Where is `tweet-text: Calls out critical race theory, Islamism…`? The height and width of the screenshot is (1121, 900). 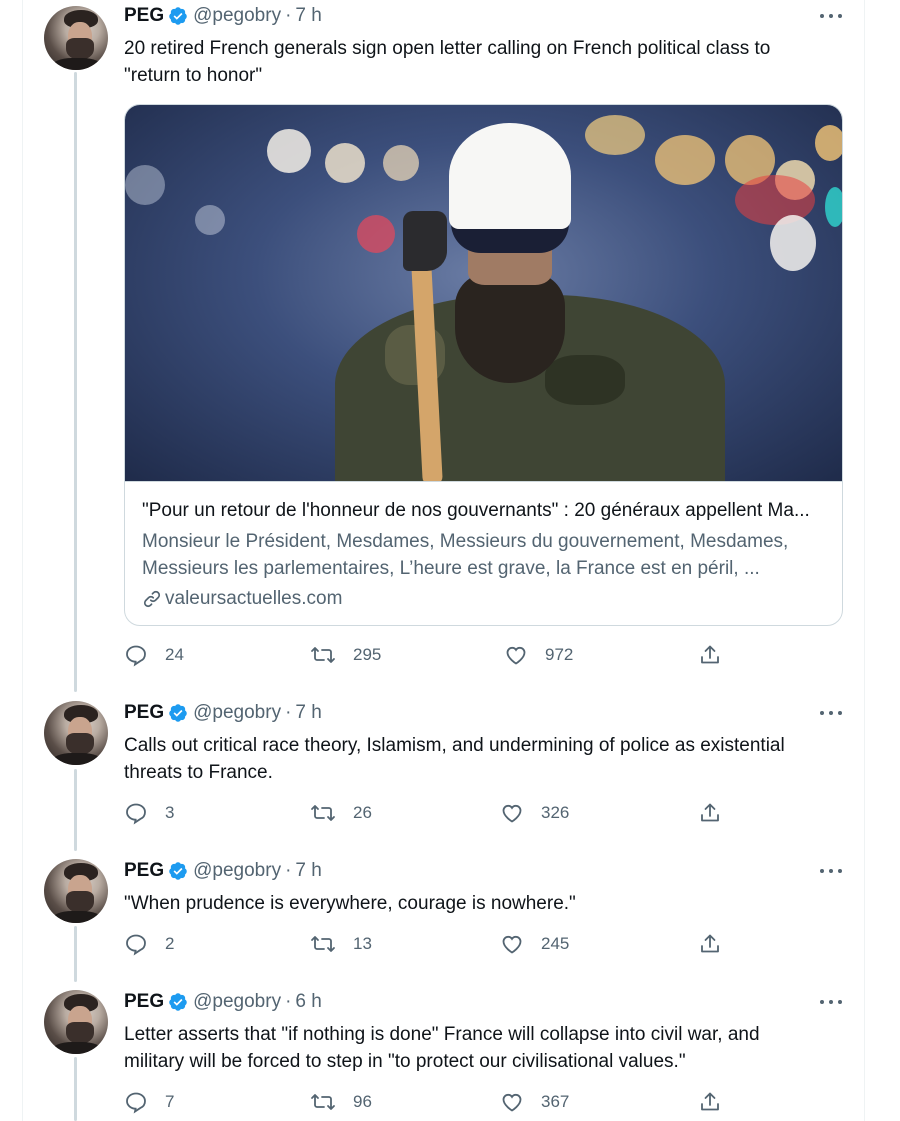
tweet-text: Calls out critical race theory, Islamism… is located at coordinates (454, 759).